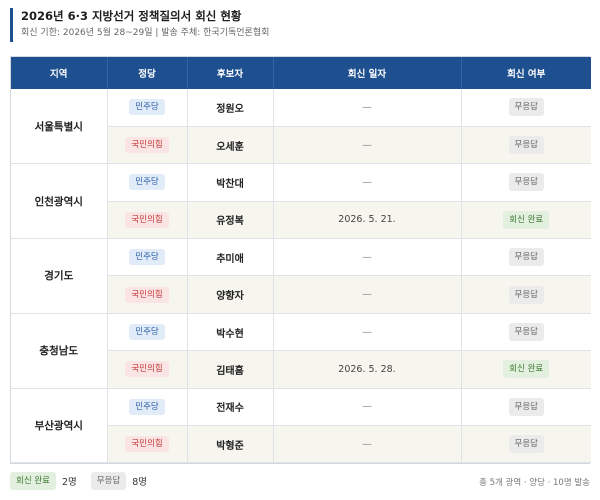 The image size is (600, 500). What do you see at coordinates (59, 351) in the screenshot?
I see `region-cell: 충청남도` at bounding box center [59, 351].